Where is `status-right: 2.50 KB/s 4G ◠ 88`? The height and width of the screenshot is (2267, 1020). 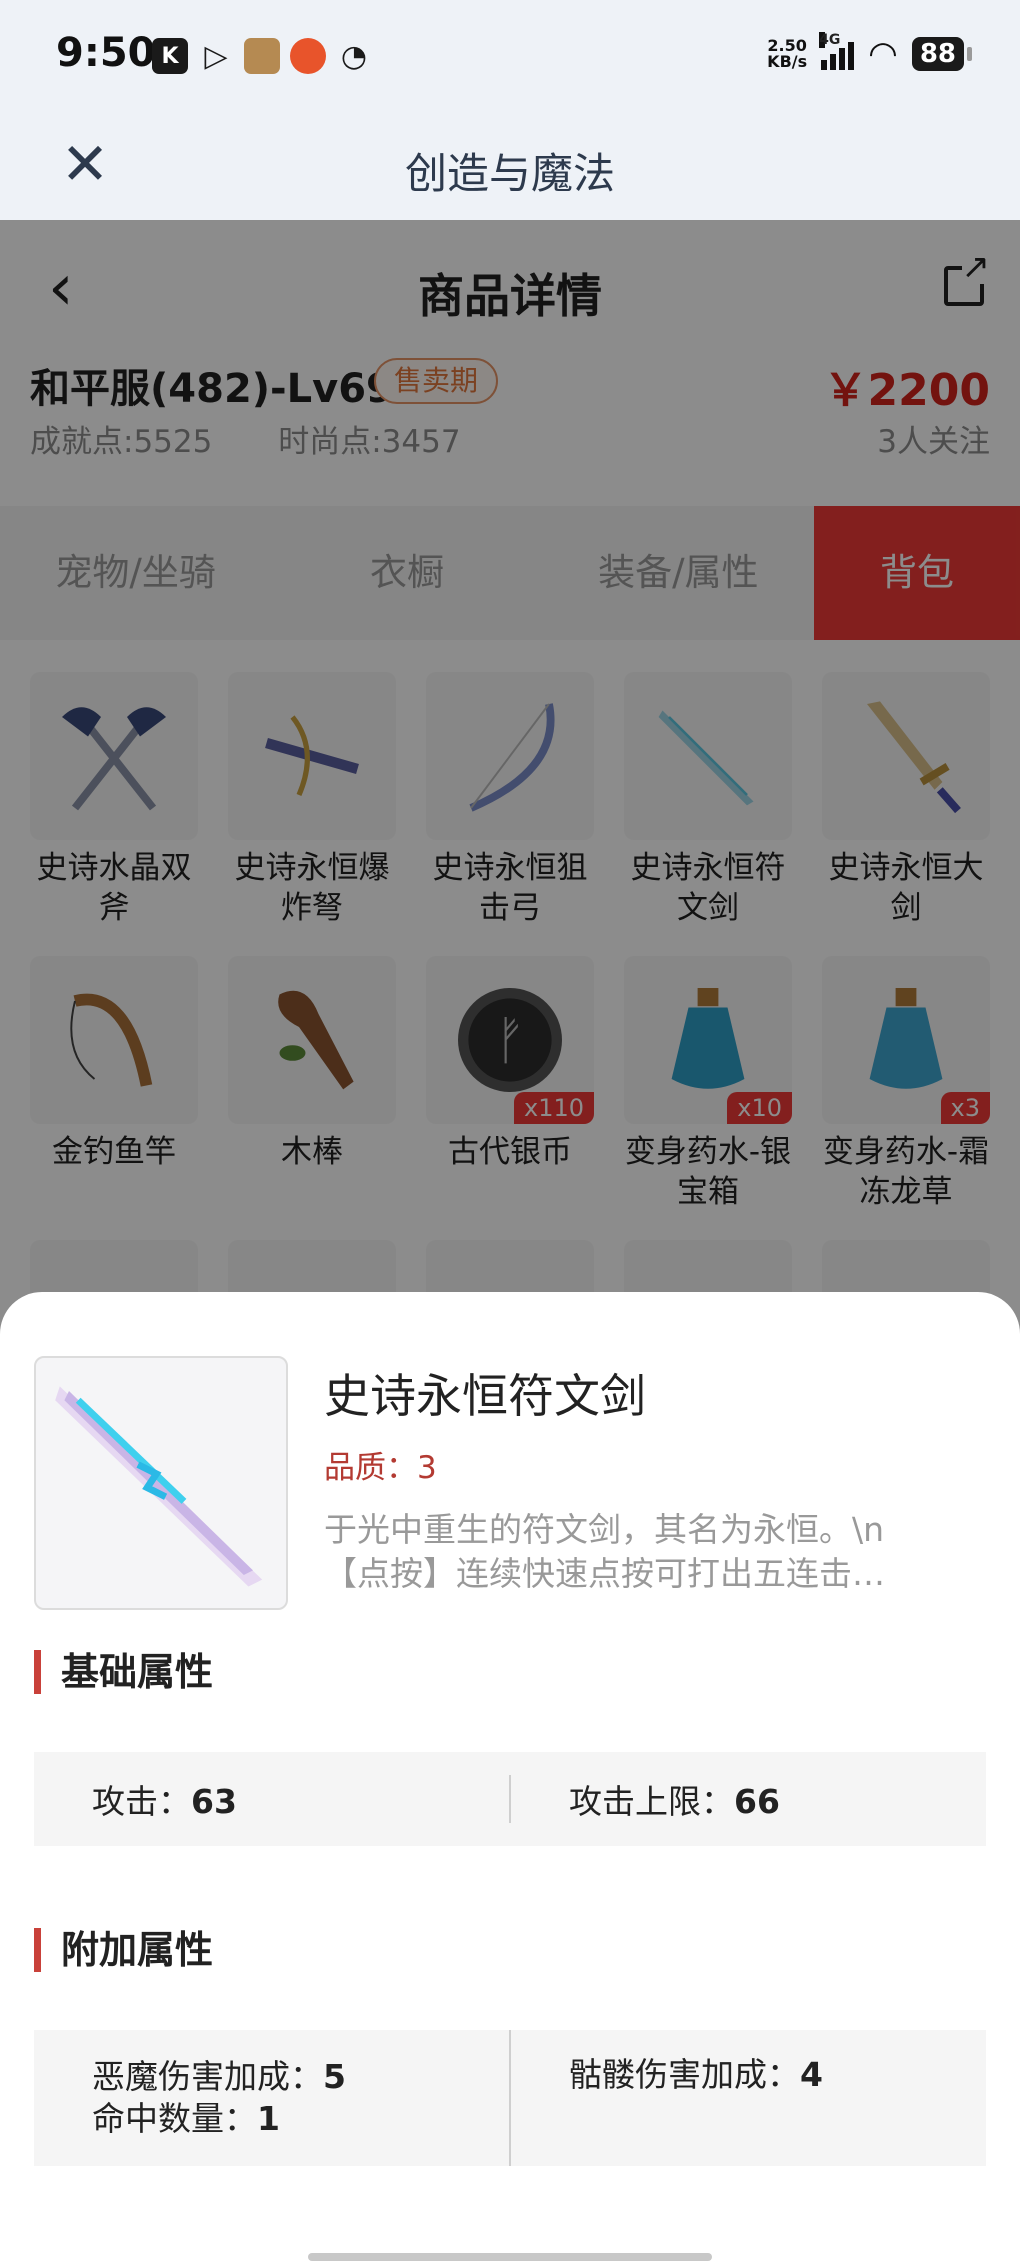 status-right: 2.50 KB/s 4G ◠ 88 is located at coordinates (870, 53).